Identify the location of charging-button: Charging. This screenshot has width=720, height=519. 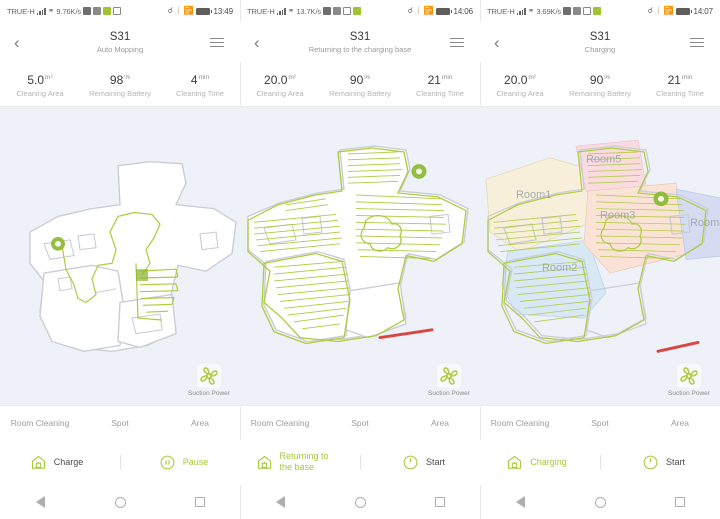
(537, 462).